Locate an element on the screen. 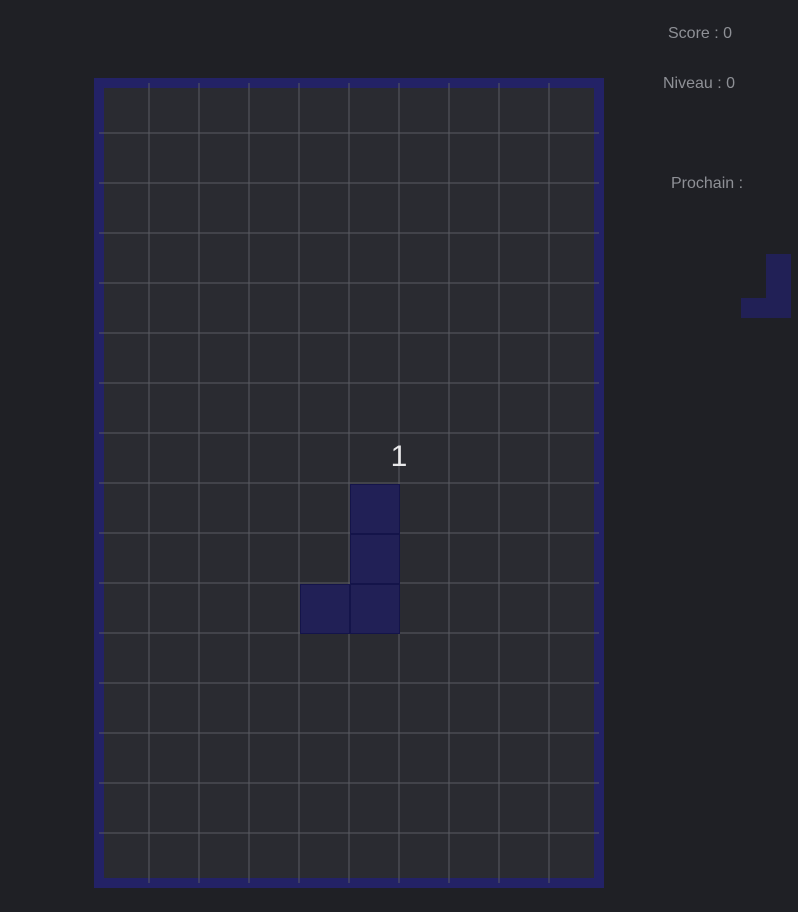 The image size is (798, 912). next-piece-label: Prochain : is located at coordinates (707, 183).